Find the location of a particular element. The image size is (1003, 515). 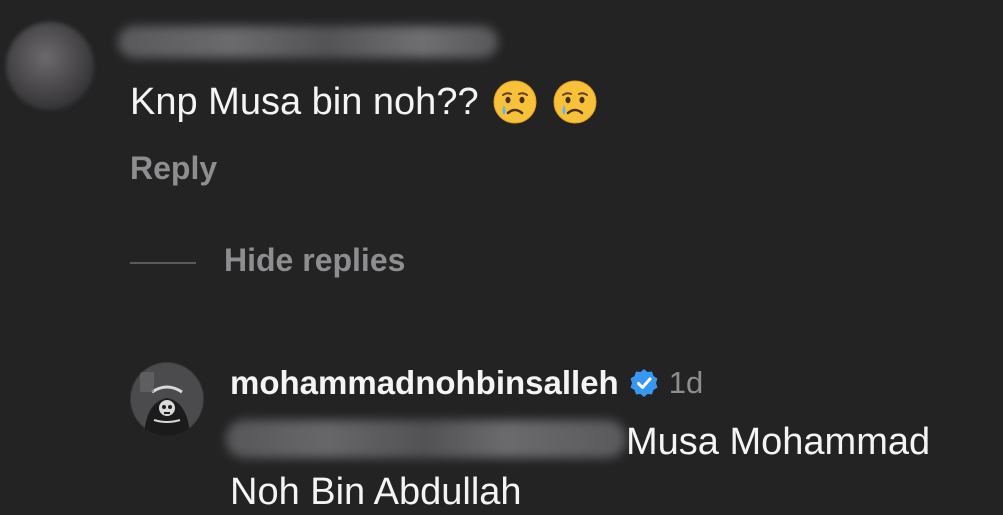

mention-redacted is located at coordinates (426, 439).